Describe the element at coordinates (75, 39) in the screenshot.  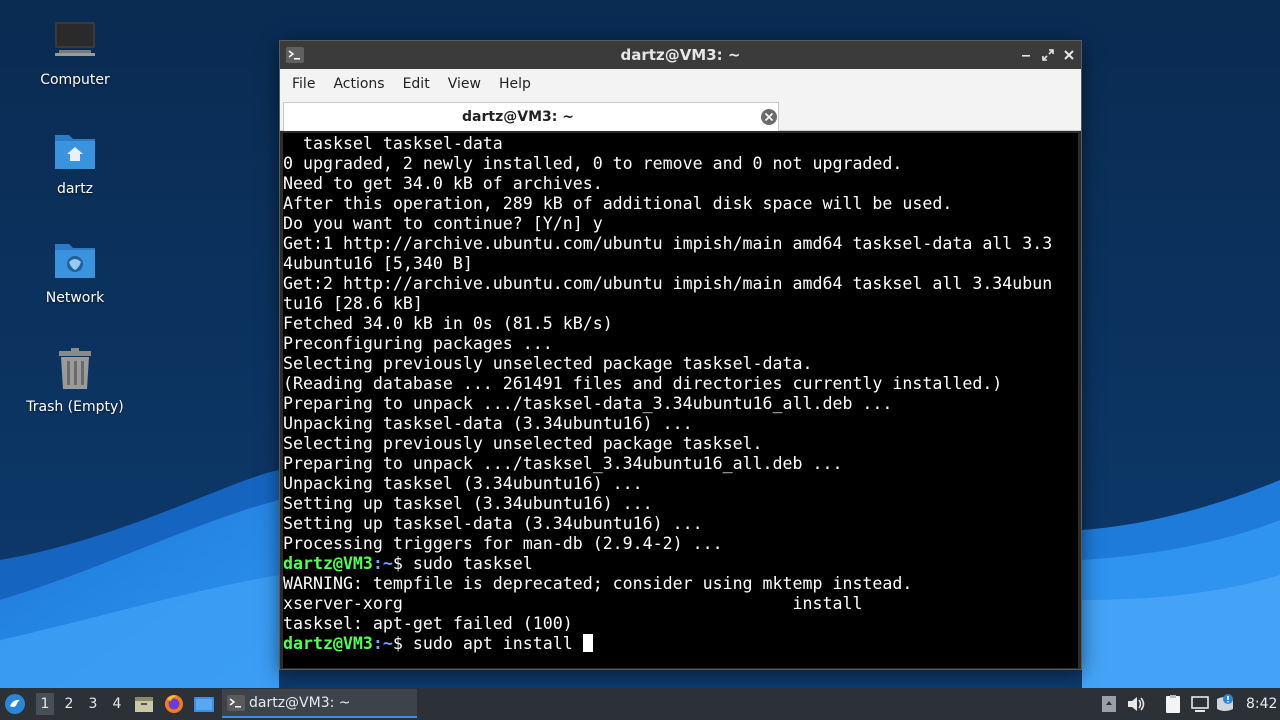
I see `computer-icon` at that location.